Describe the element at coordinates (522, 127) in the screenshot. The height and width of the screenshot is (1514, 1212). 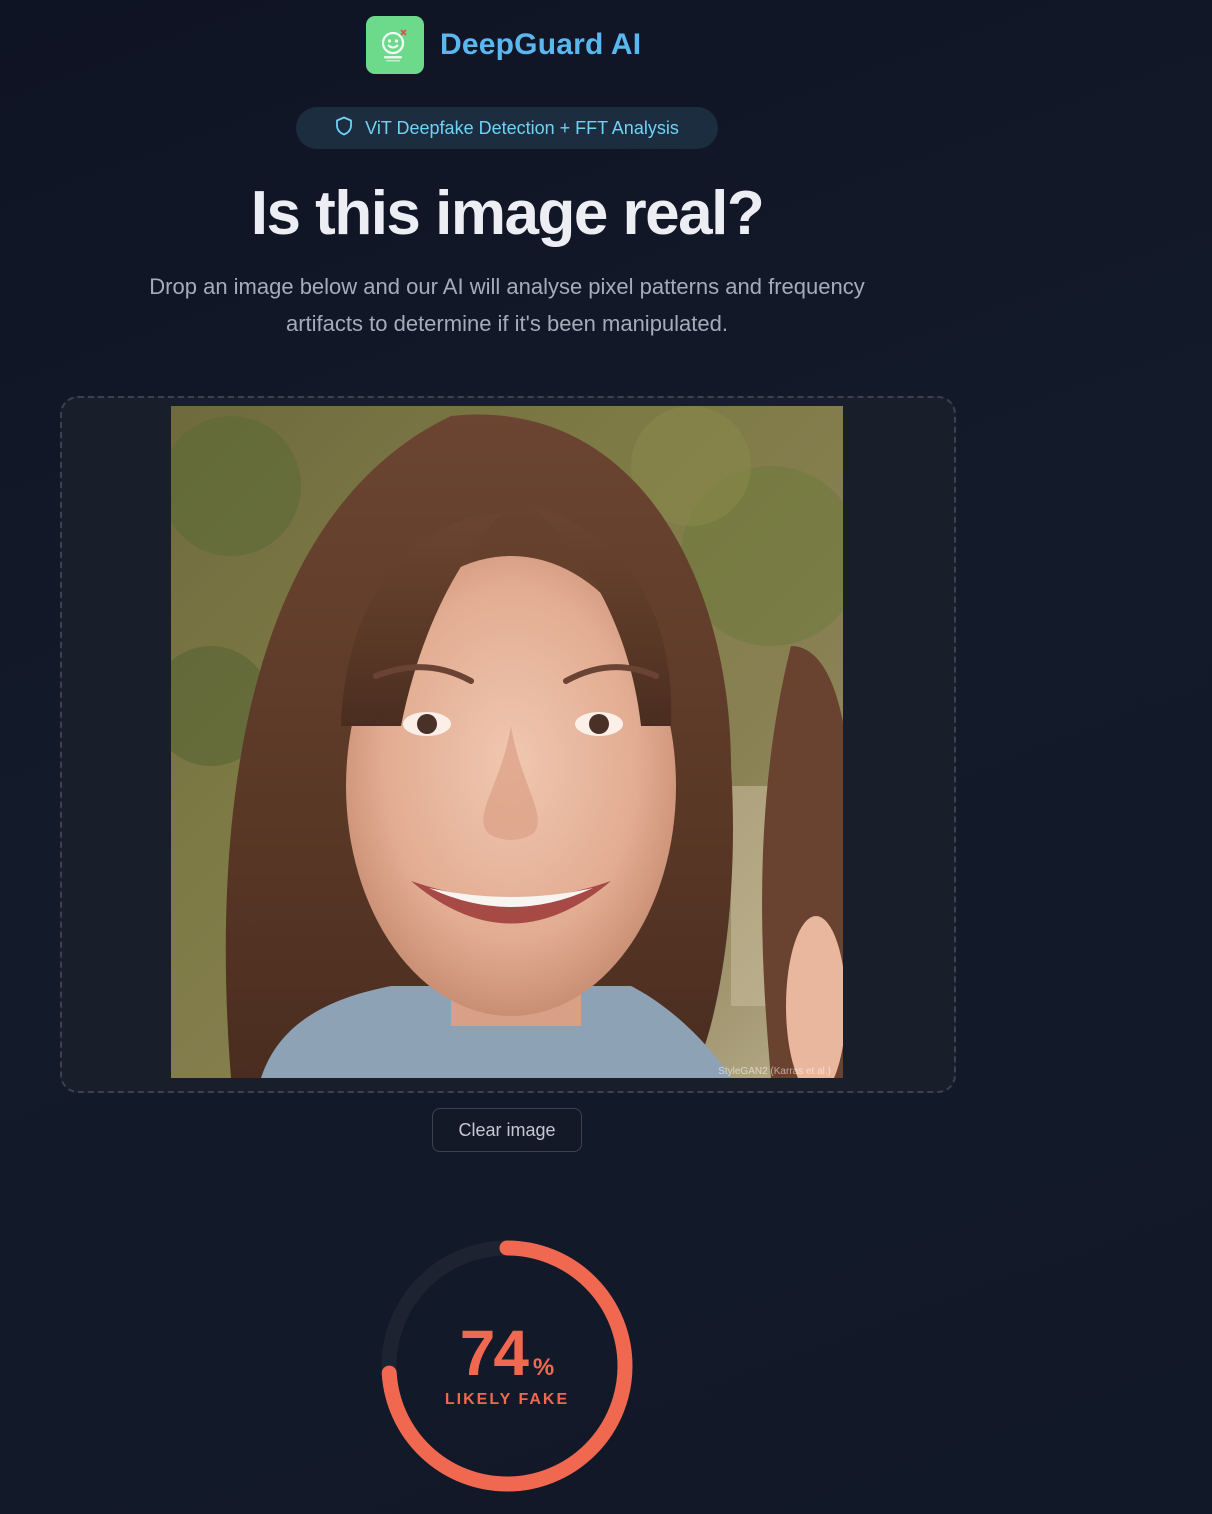
I see `model-badge-label: ViT Deepfake Detection + FFT Analysis` at that location.